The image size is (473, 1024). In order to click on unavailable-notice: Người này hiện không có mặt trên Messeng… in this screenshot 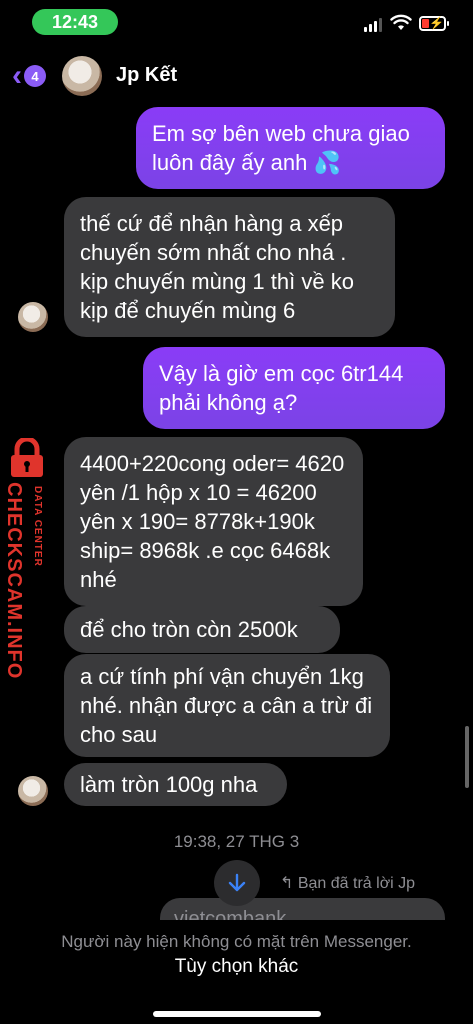, I will do `click(236, 941)`.